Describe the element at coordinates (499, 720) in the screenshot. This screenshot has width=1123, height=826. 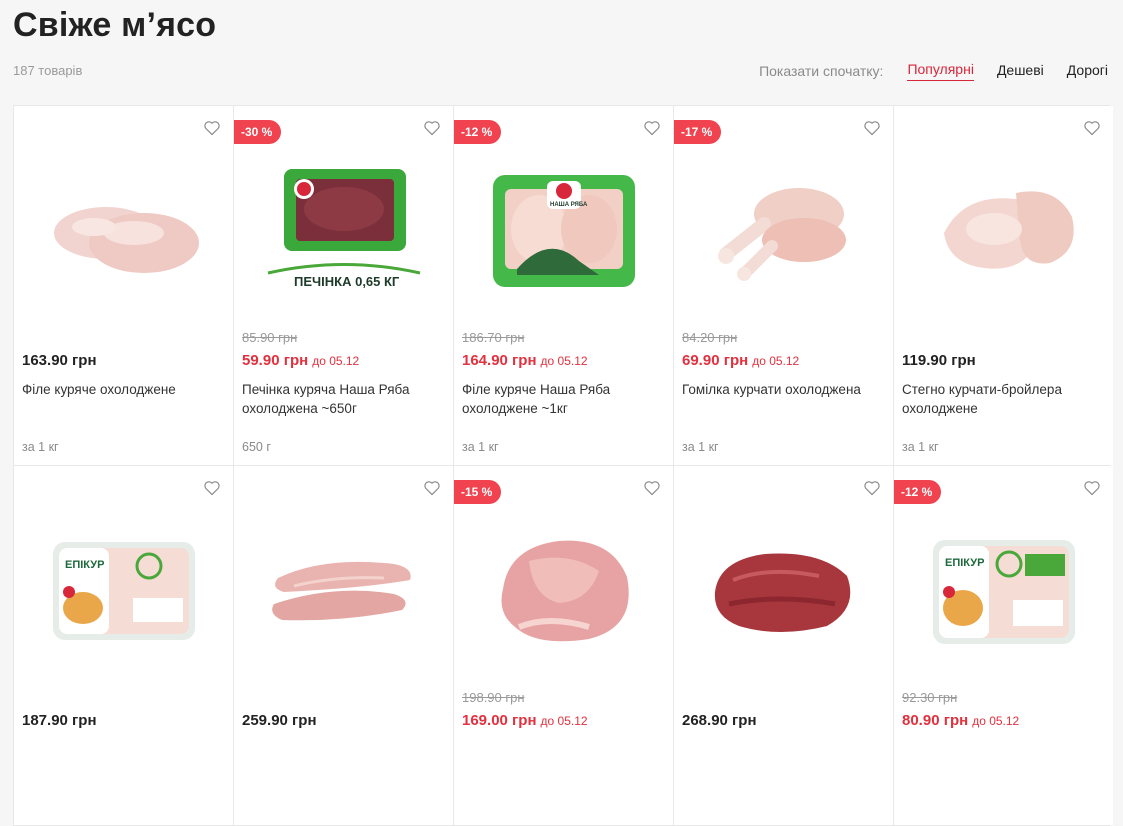
I see `price-value: 169.00 грн` at that location.